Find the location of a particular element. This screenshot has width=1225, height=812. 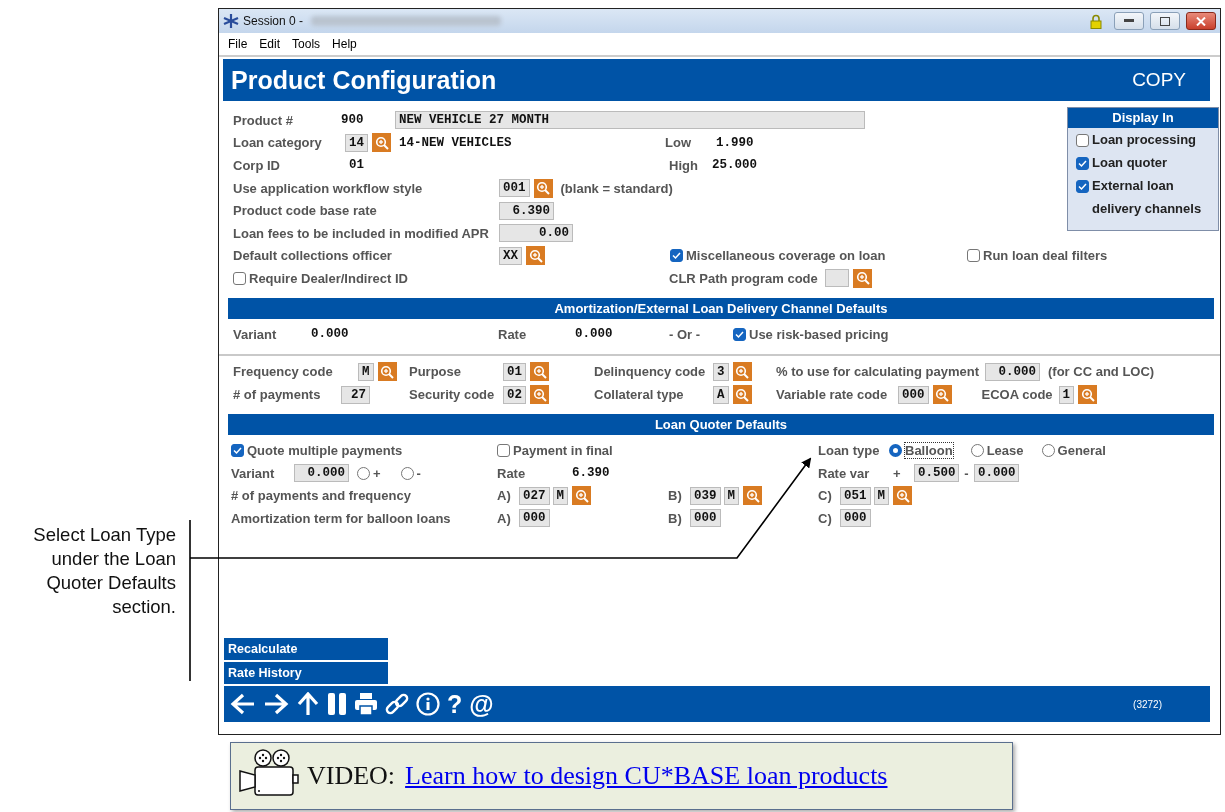

loan-fees-field: 0.00 is located at coordinates (536, 233).